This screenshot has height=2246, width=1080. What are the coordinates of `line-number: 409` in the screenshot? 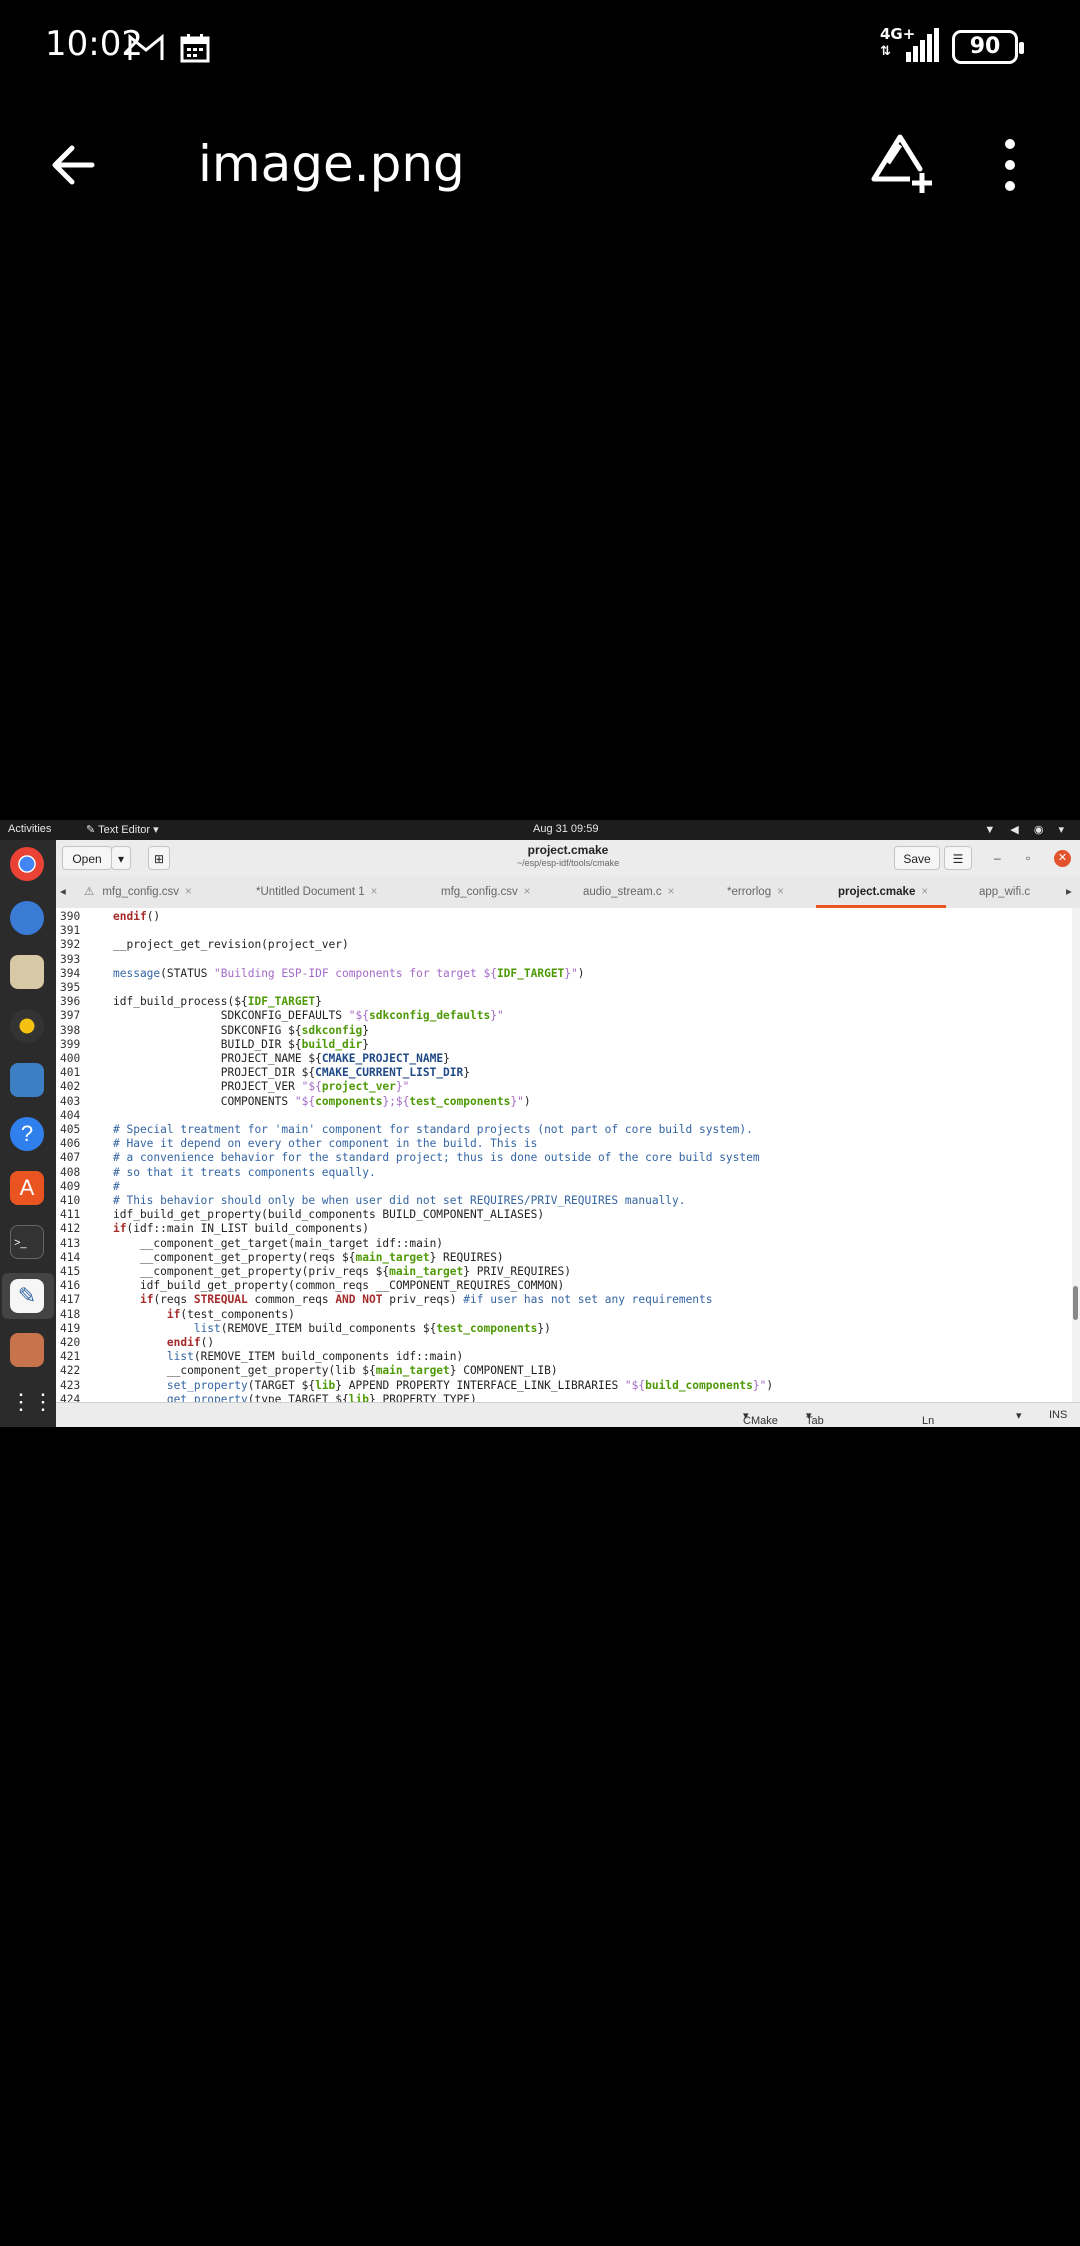 It's located at (70, 1186).